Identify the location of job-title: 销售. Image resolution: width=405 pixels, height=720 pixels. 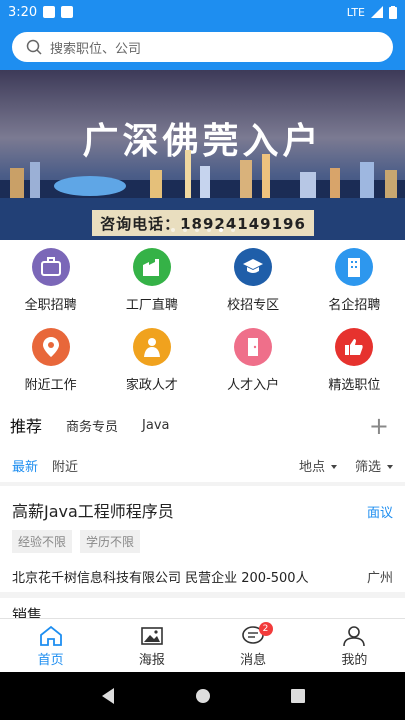
(27, 612).